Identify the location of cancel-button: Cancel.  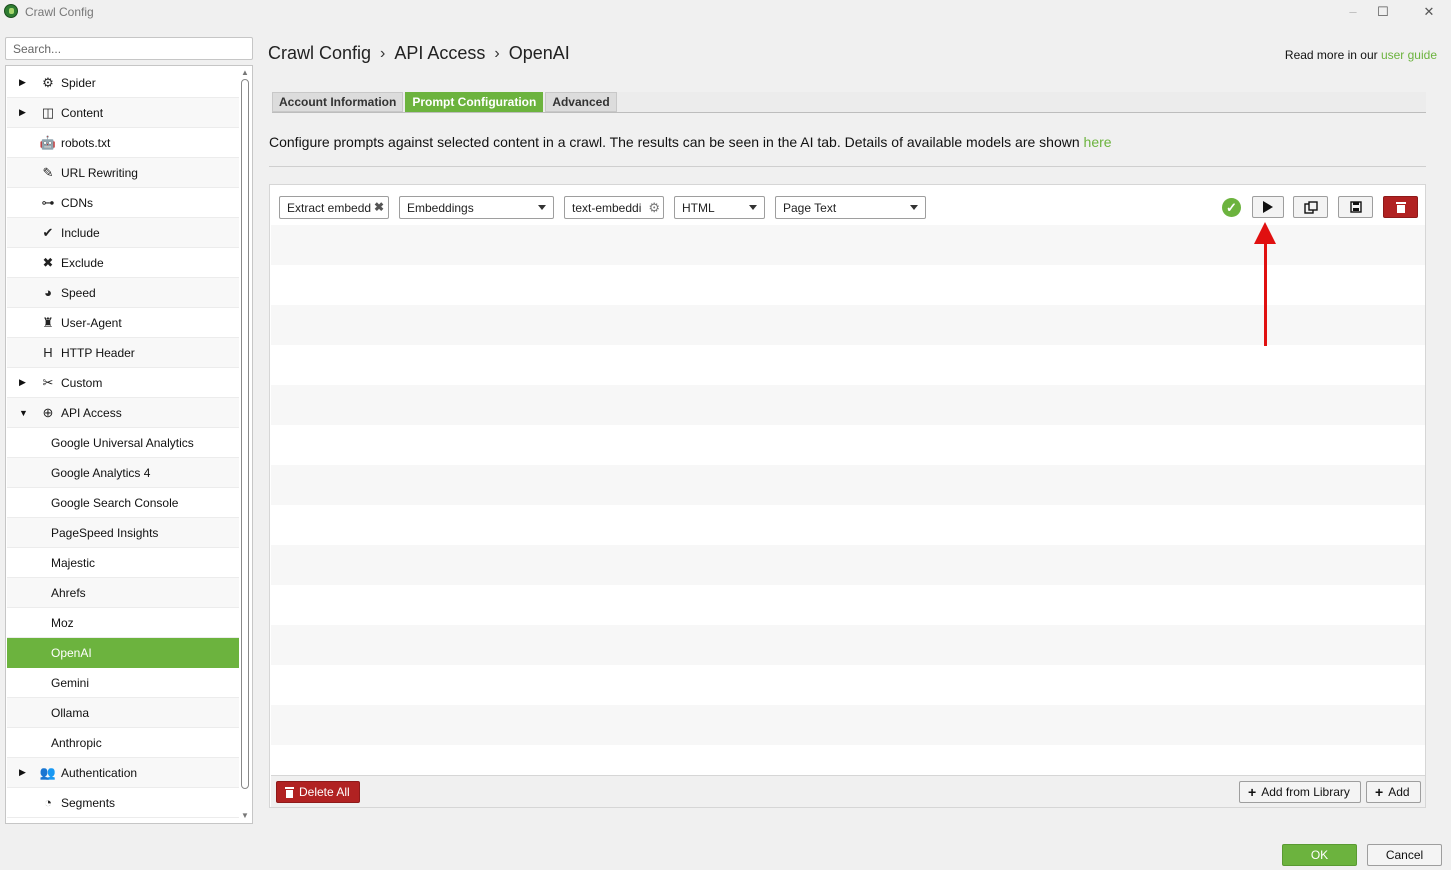
(1404, 855).